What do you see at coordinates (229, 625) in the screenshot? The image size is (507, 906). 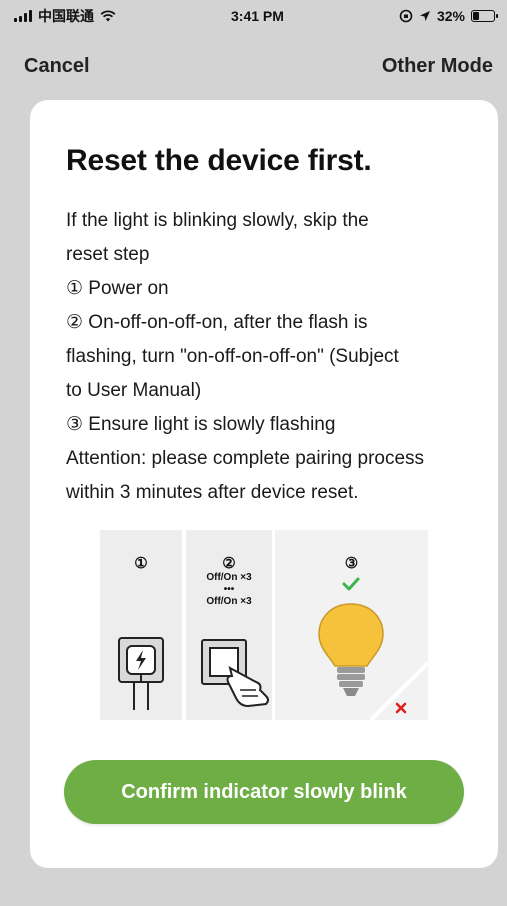 I see `step2-panel: ② Off/On ×3 ••• Off/On ×3` at bounding box center [229, 625].